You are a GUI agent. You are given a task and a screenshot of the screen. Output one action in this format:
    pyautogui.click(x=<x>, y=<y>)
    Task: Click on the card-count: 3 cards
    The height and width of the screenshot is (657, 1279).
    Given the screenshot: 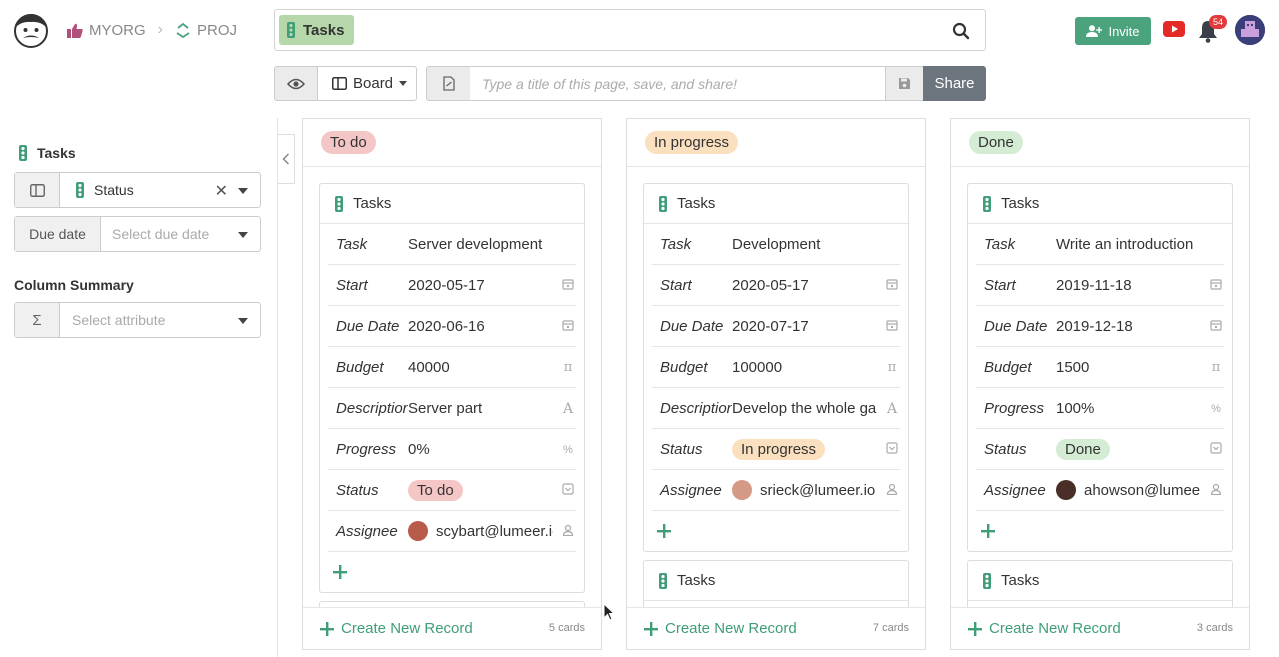 What is the action you would take?
    pyautogui.click(x=1214, y=628)
    